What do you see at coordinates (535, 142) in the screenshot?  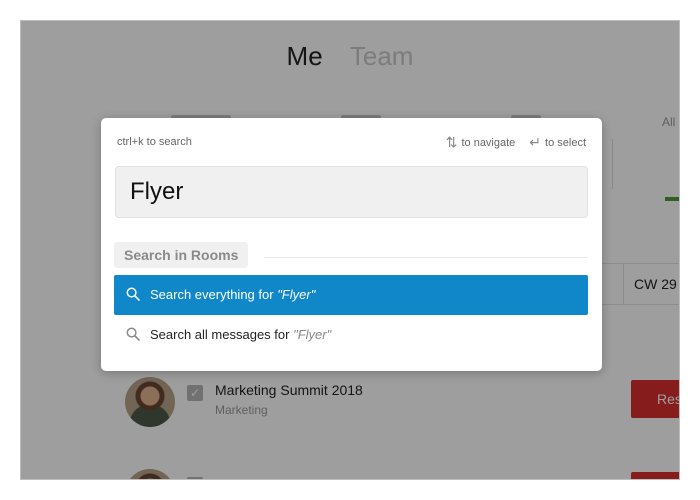 I see `return-key-icon: ↵` at bounding box center [535, 142].